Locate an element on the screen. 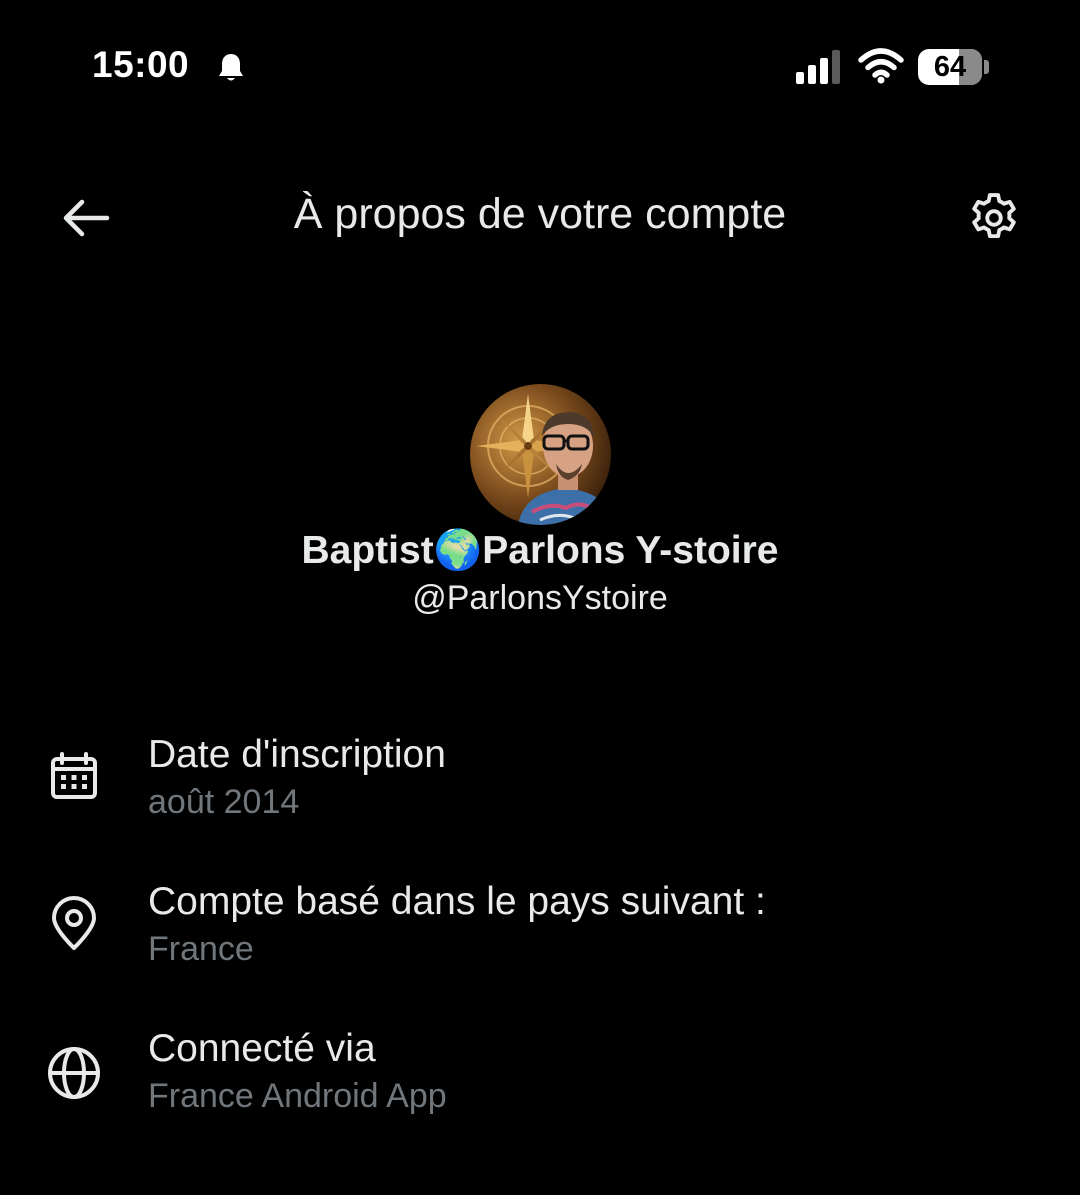 The image size is (1080, 1195). notification-bell-icon is located at coordinates (231, 67).